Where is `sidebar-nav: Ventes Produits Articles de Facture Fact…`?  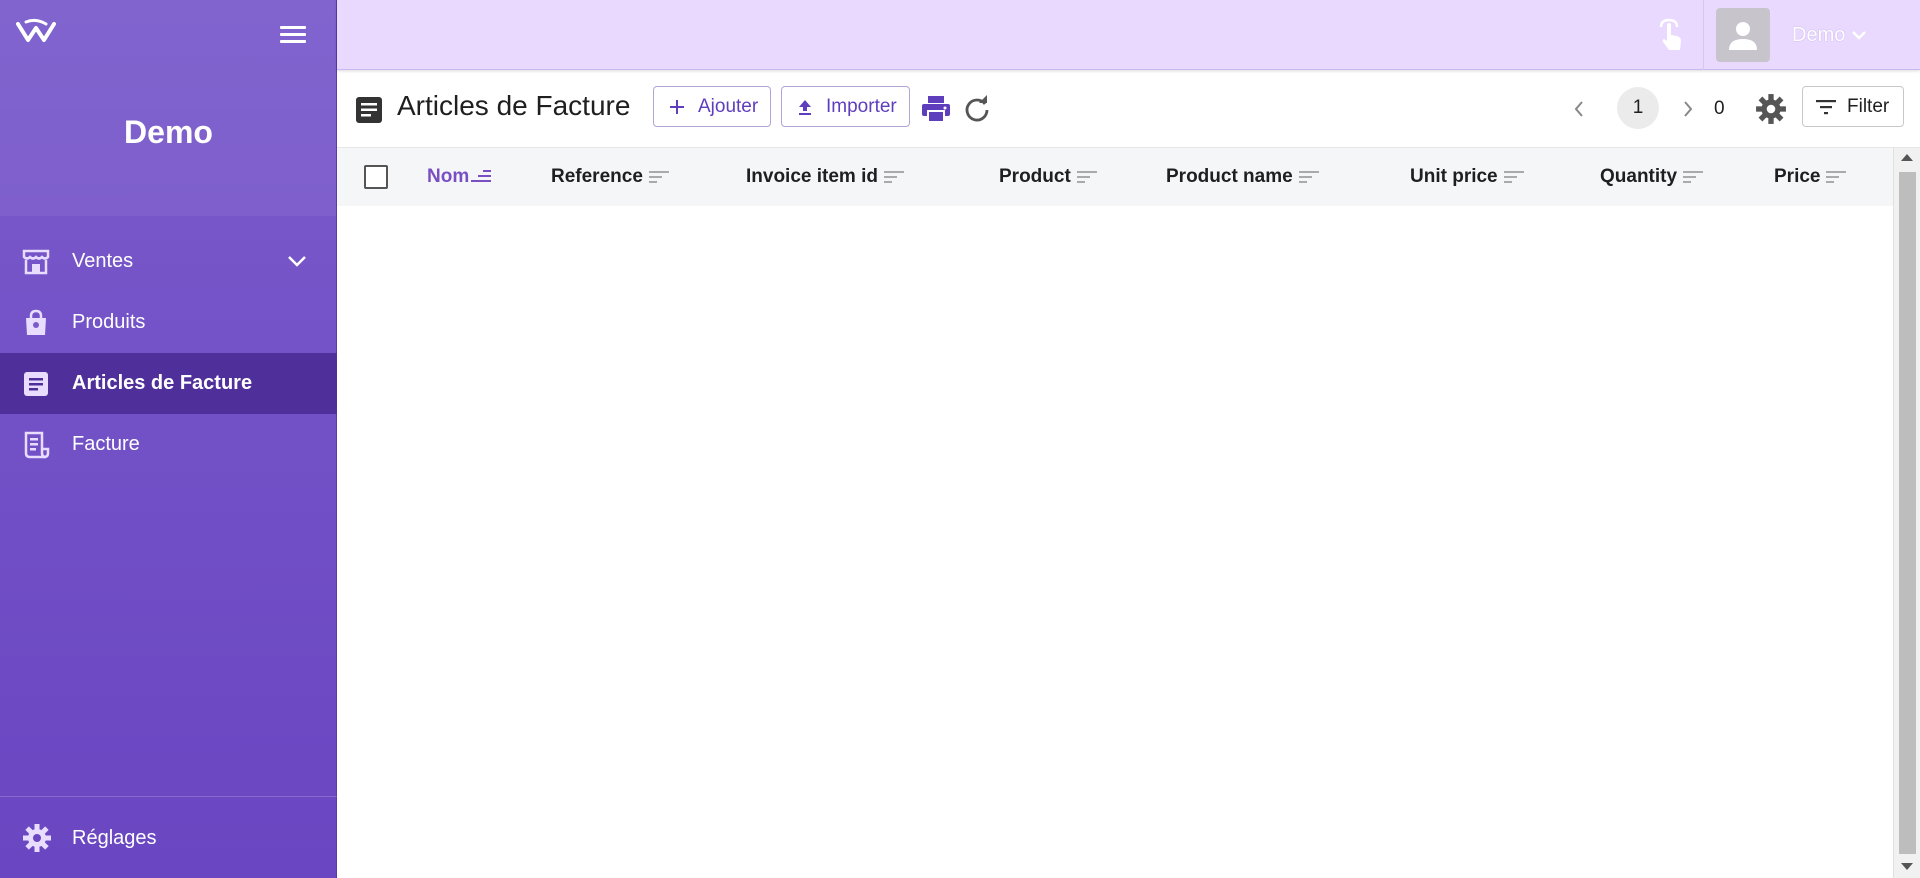
sidebar-nav: Ventes Produits Articles de Facture Fact… is located at coordinates (168, 353).